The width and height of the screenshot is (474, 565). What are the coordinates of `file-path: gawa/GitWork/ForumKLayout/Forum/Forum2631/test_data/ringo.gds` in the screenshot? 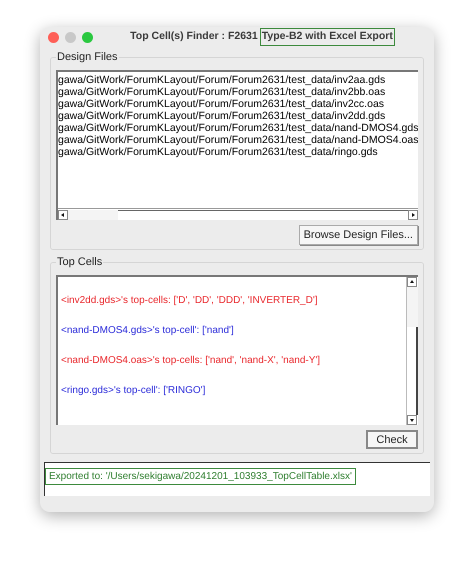 It's located at (238, 152).